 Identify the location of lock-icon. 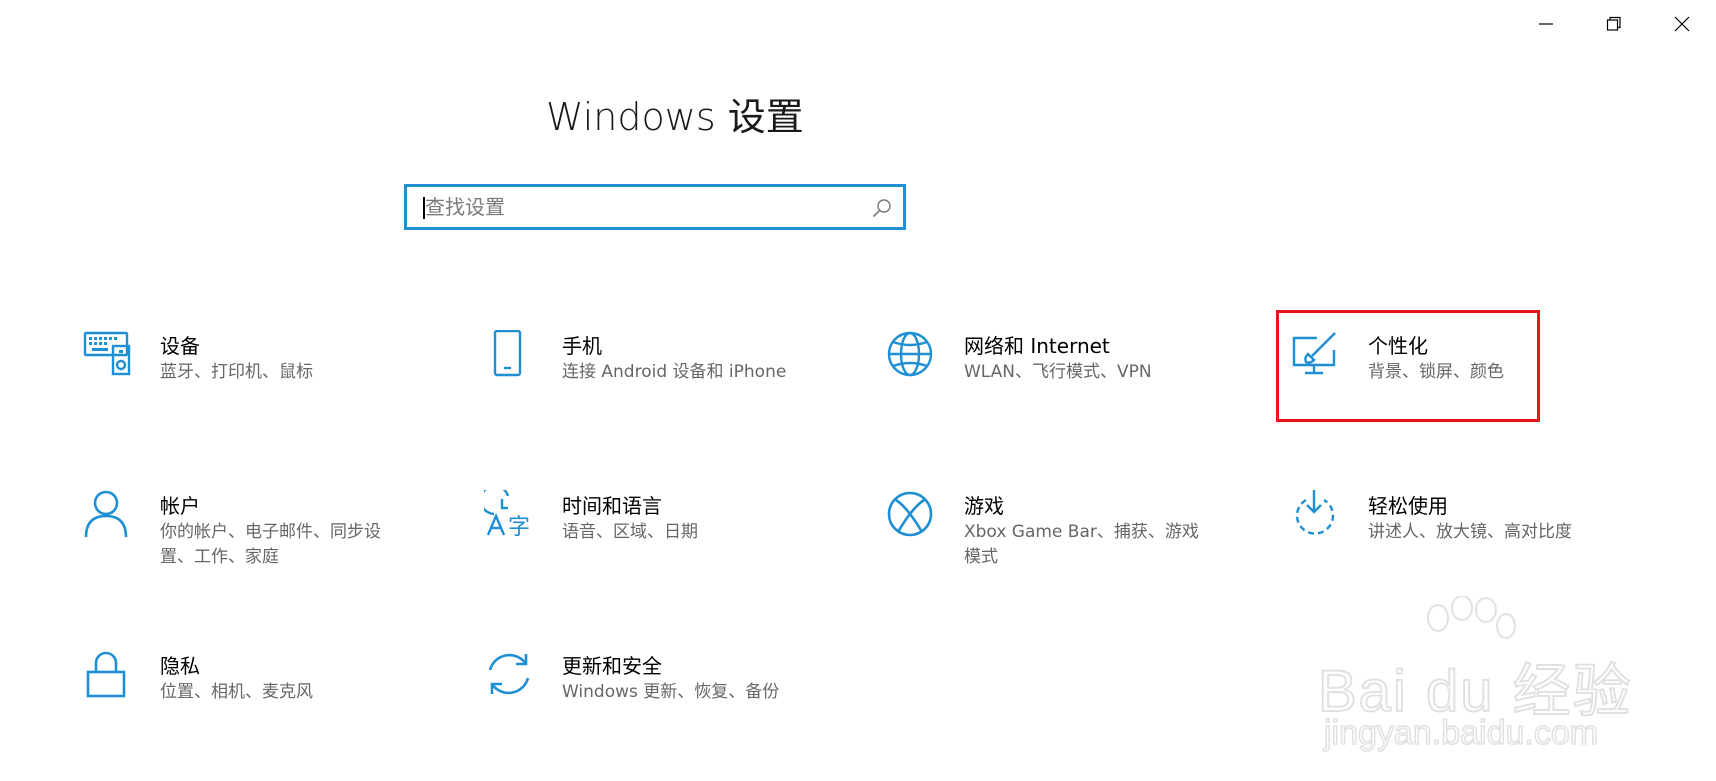
(106, 674).